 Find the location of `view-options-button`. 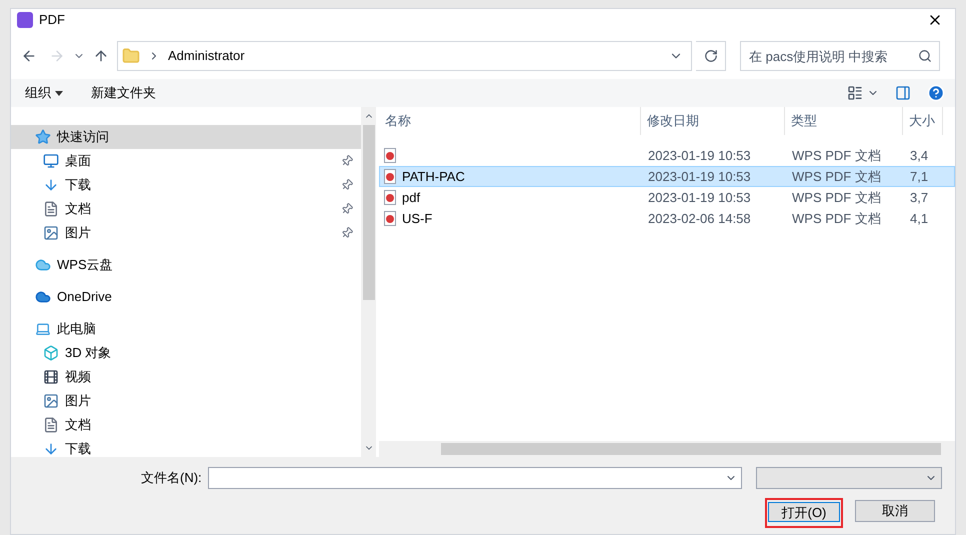

view-options-button is located at coordinates (863, 93).